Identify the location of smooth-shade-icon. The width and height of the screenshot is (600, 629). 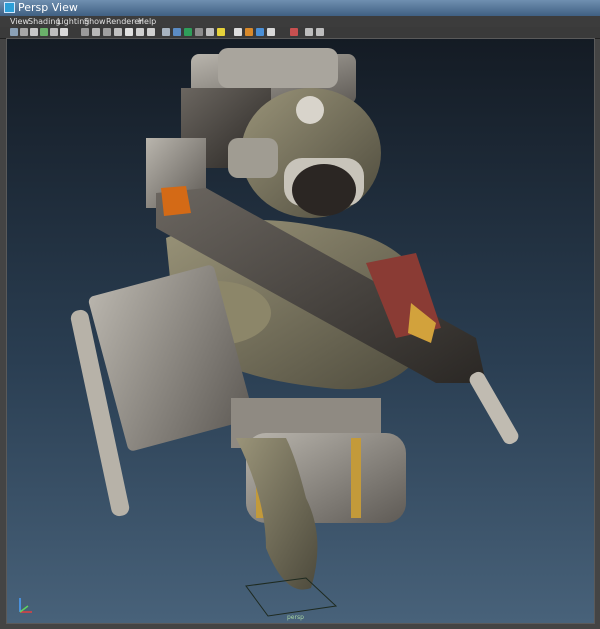
(177, 32).